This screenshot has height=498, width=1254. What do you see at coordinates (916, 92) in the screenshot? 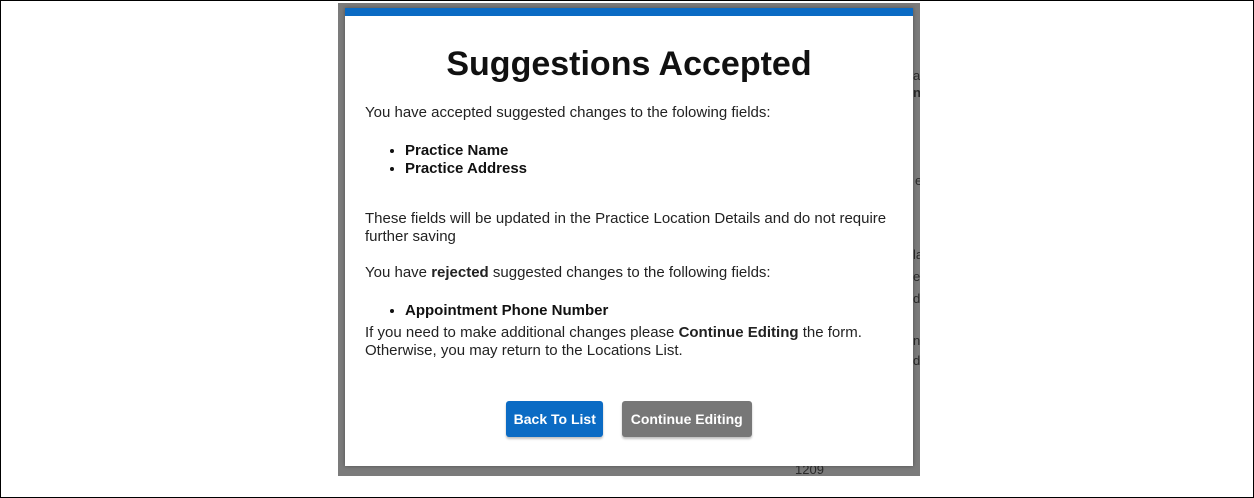
I see `background-text-fragment: ne` at bounding box center [916, 92].